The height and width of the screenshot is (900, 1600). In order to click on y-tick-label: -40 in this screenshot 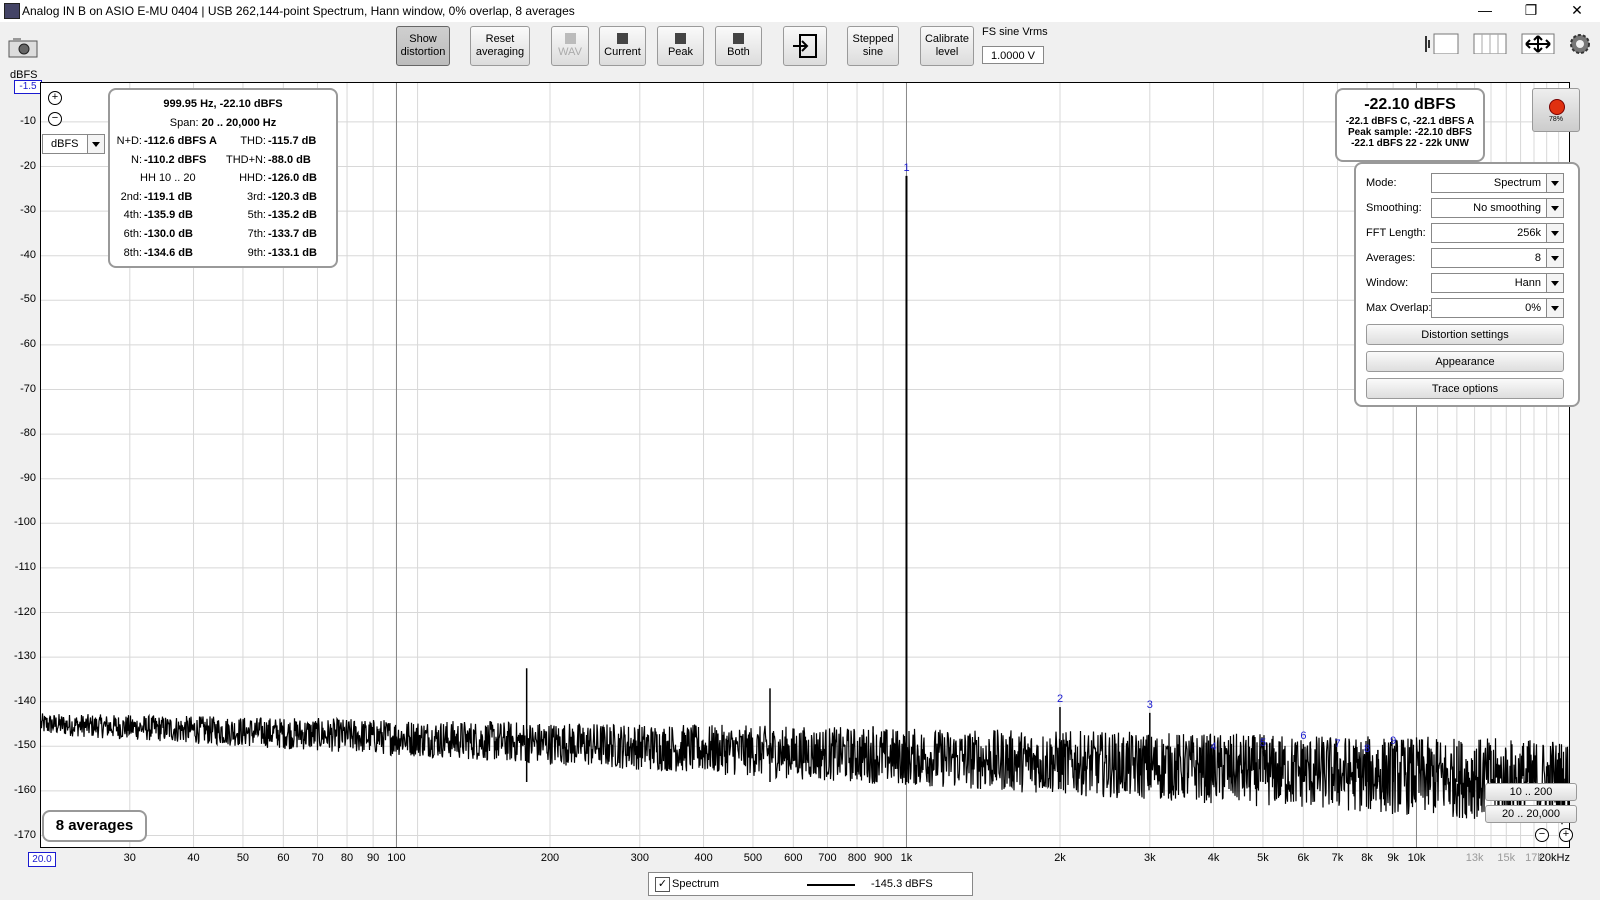, I will do `click(28, 254)`.